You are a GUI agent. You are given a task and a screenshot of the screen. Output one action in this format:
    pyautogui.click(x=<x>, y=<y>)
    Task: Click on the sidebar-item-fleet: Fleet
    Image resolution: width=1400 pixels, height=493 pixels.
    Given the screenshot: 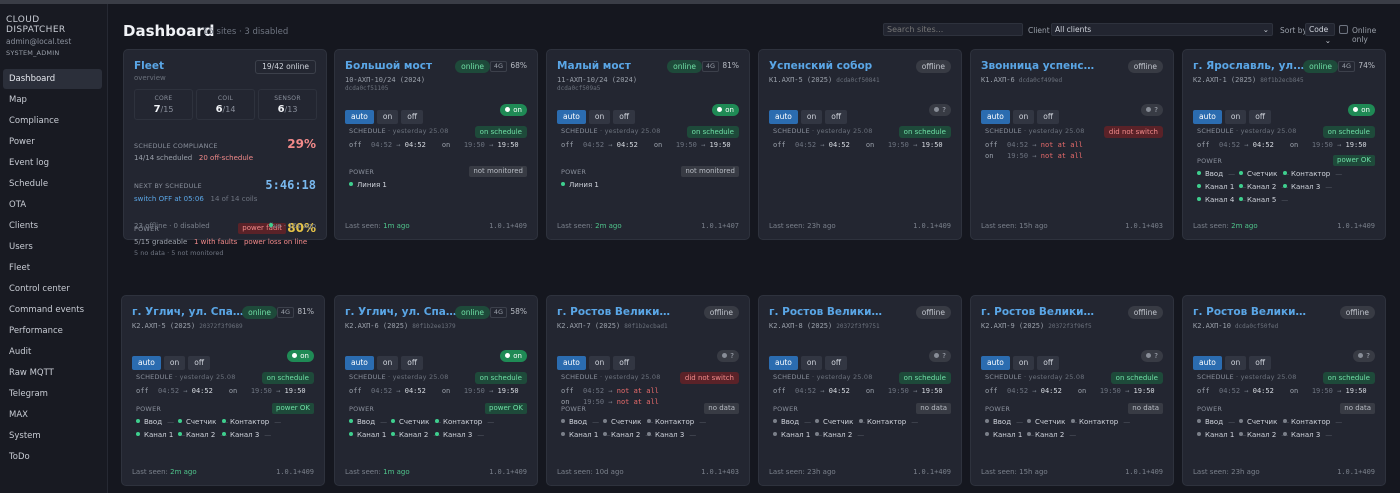 What is the action you would take?
    pyautogui.click(x=52, y=268)
    